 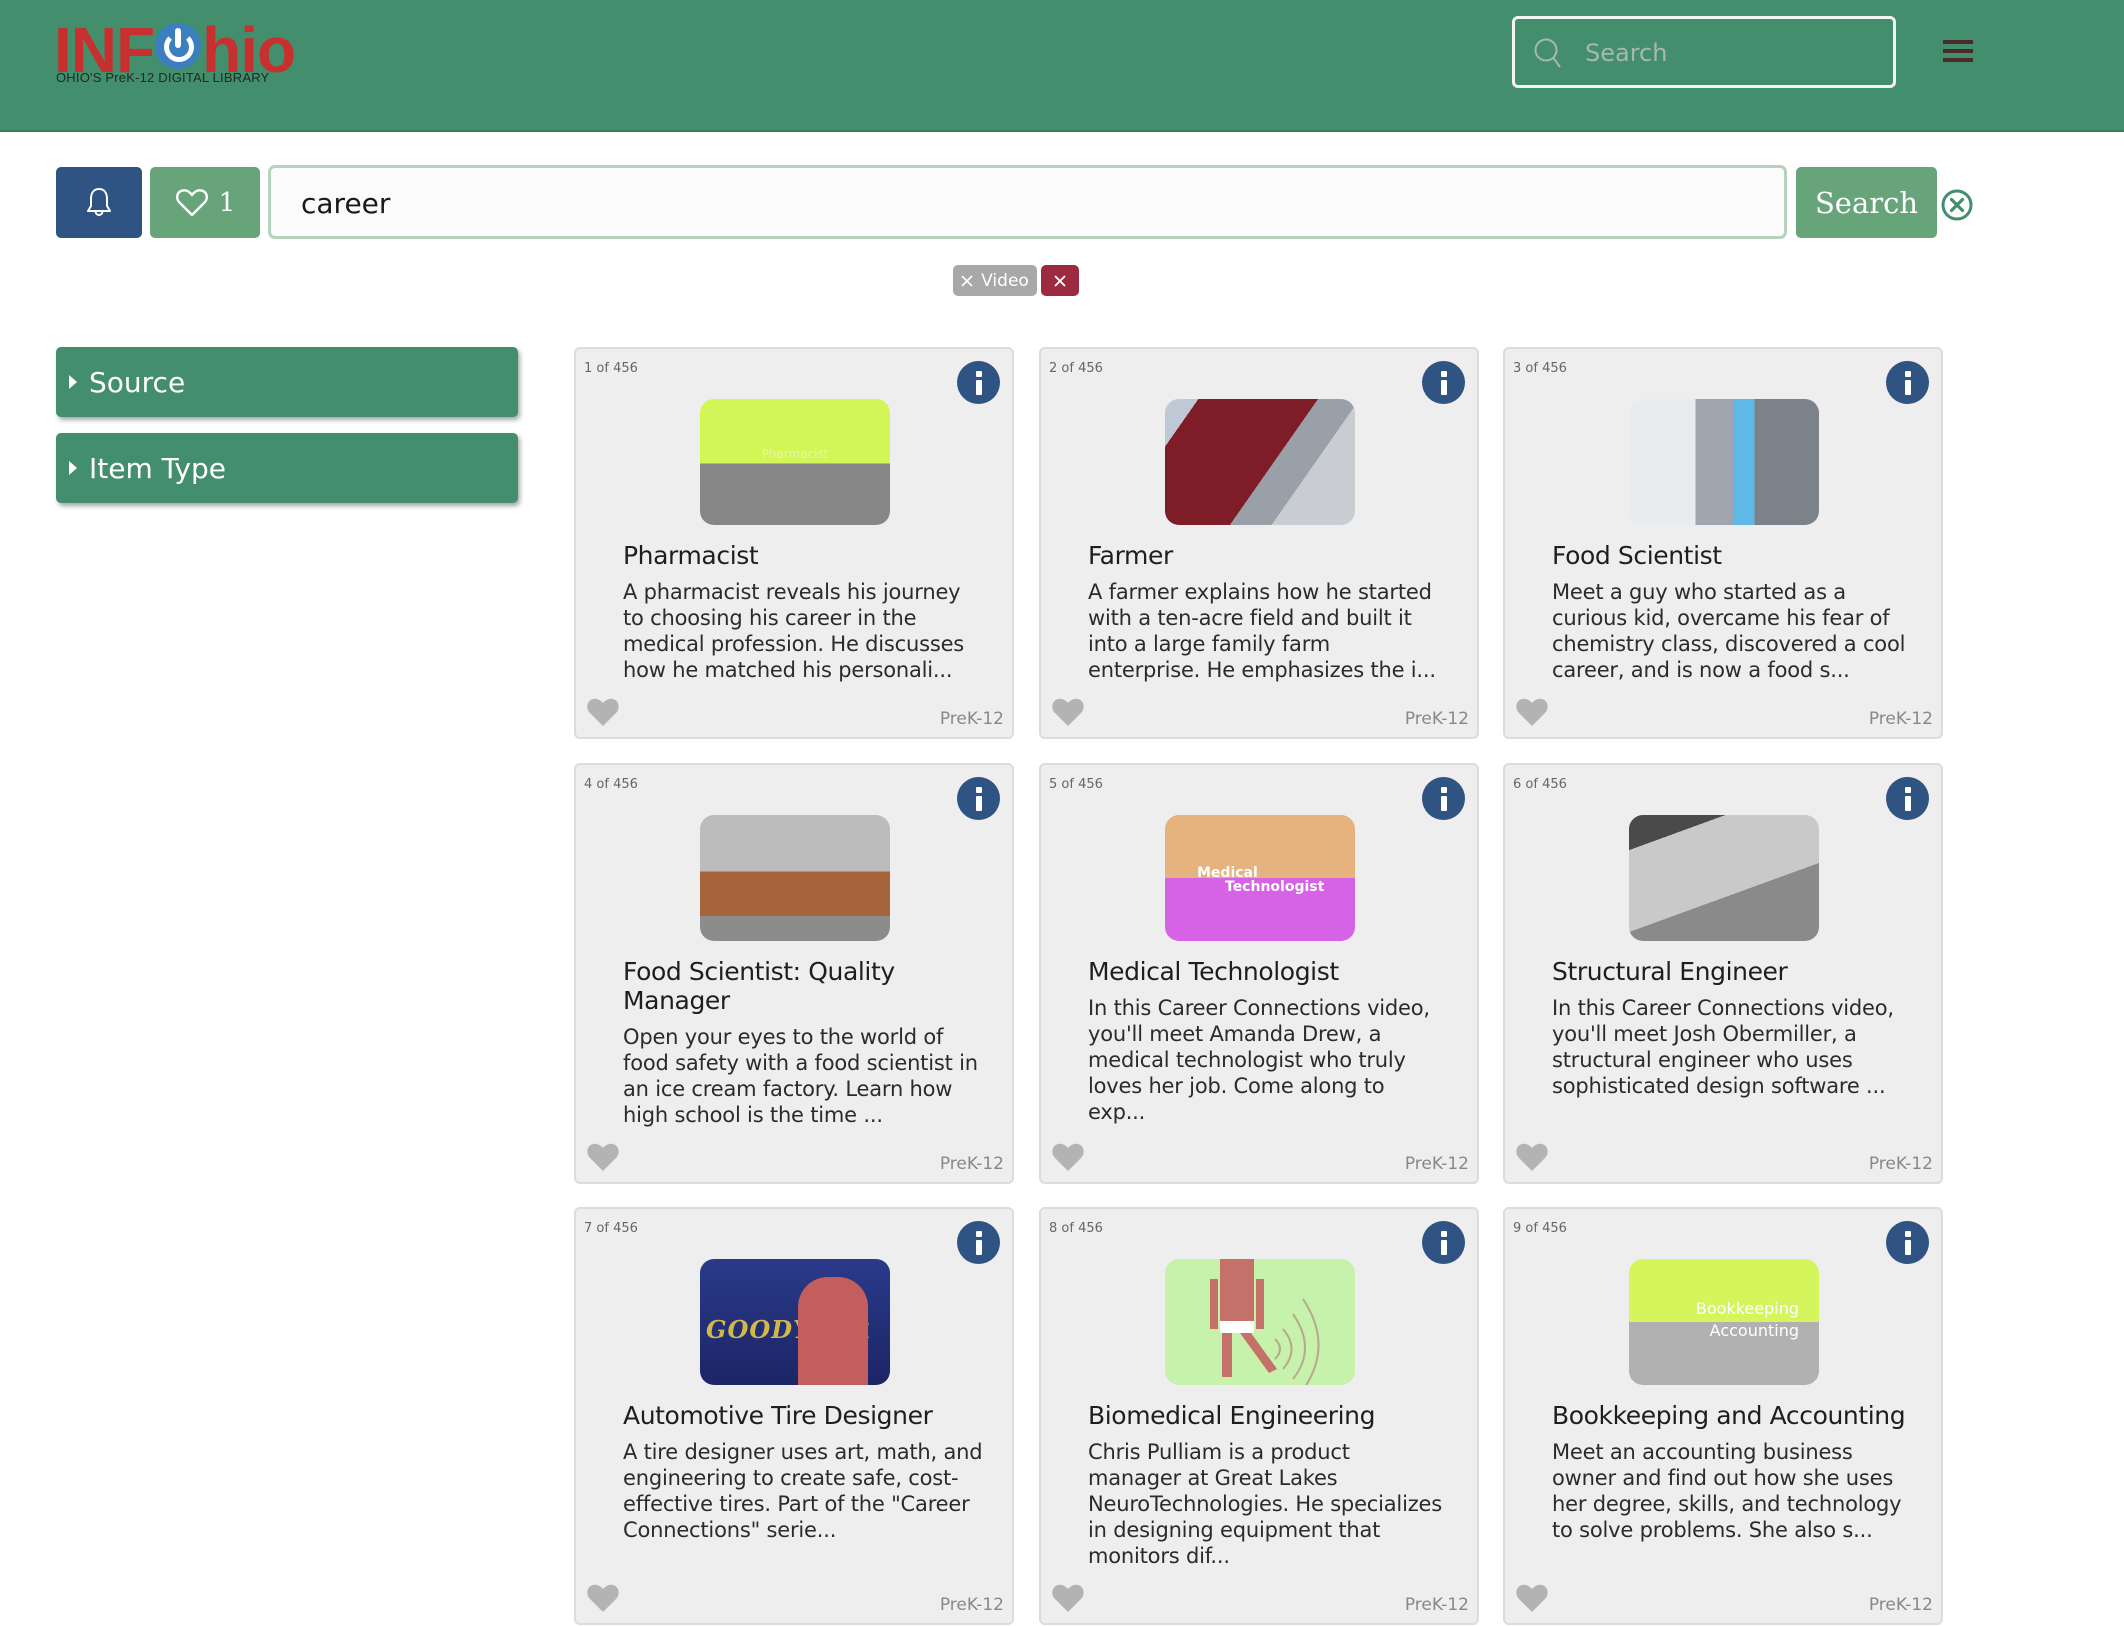 I want to click on clear-filters-button, so click(x=1060, y=280).